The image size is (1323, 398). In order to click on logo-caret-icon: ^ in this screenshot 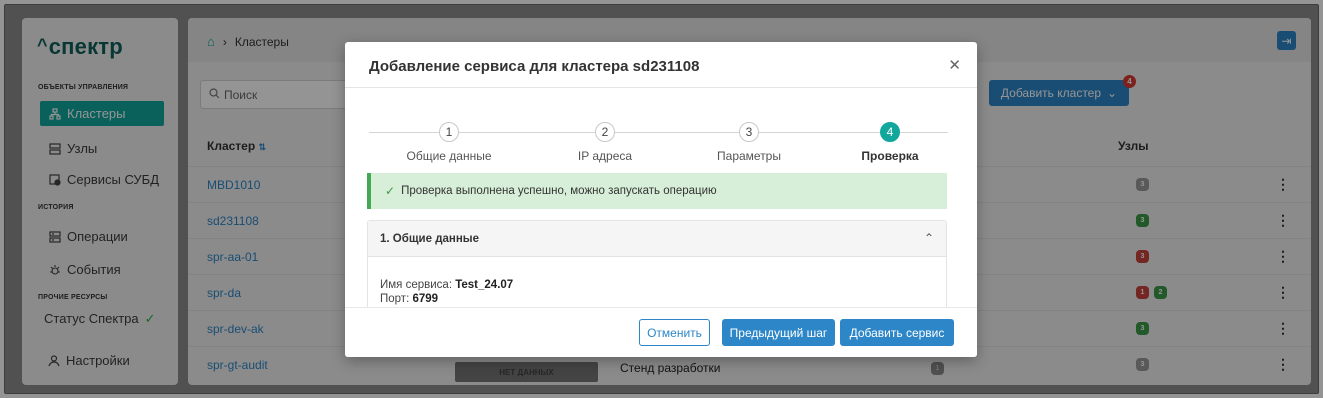, I will do `click(42, 45)`.